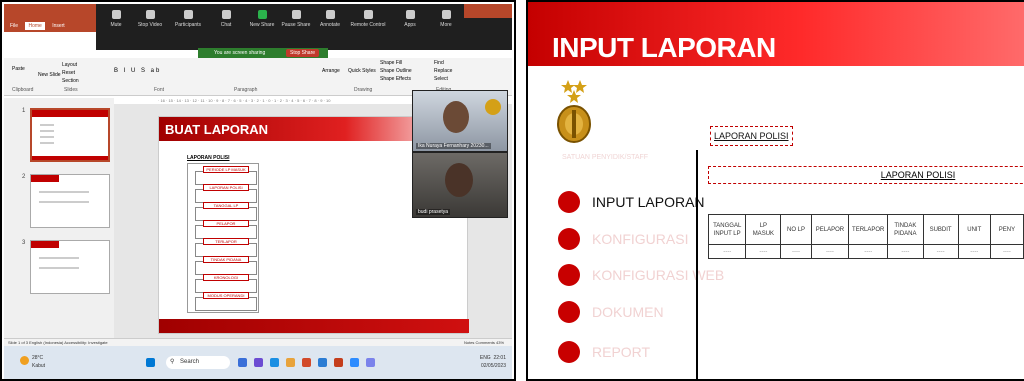  I want to click on table-title: LAPORAN POLISI, so click(918, 175).